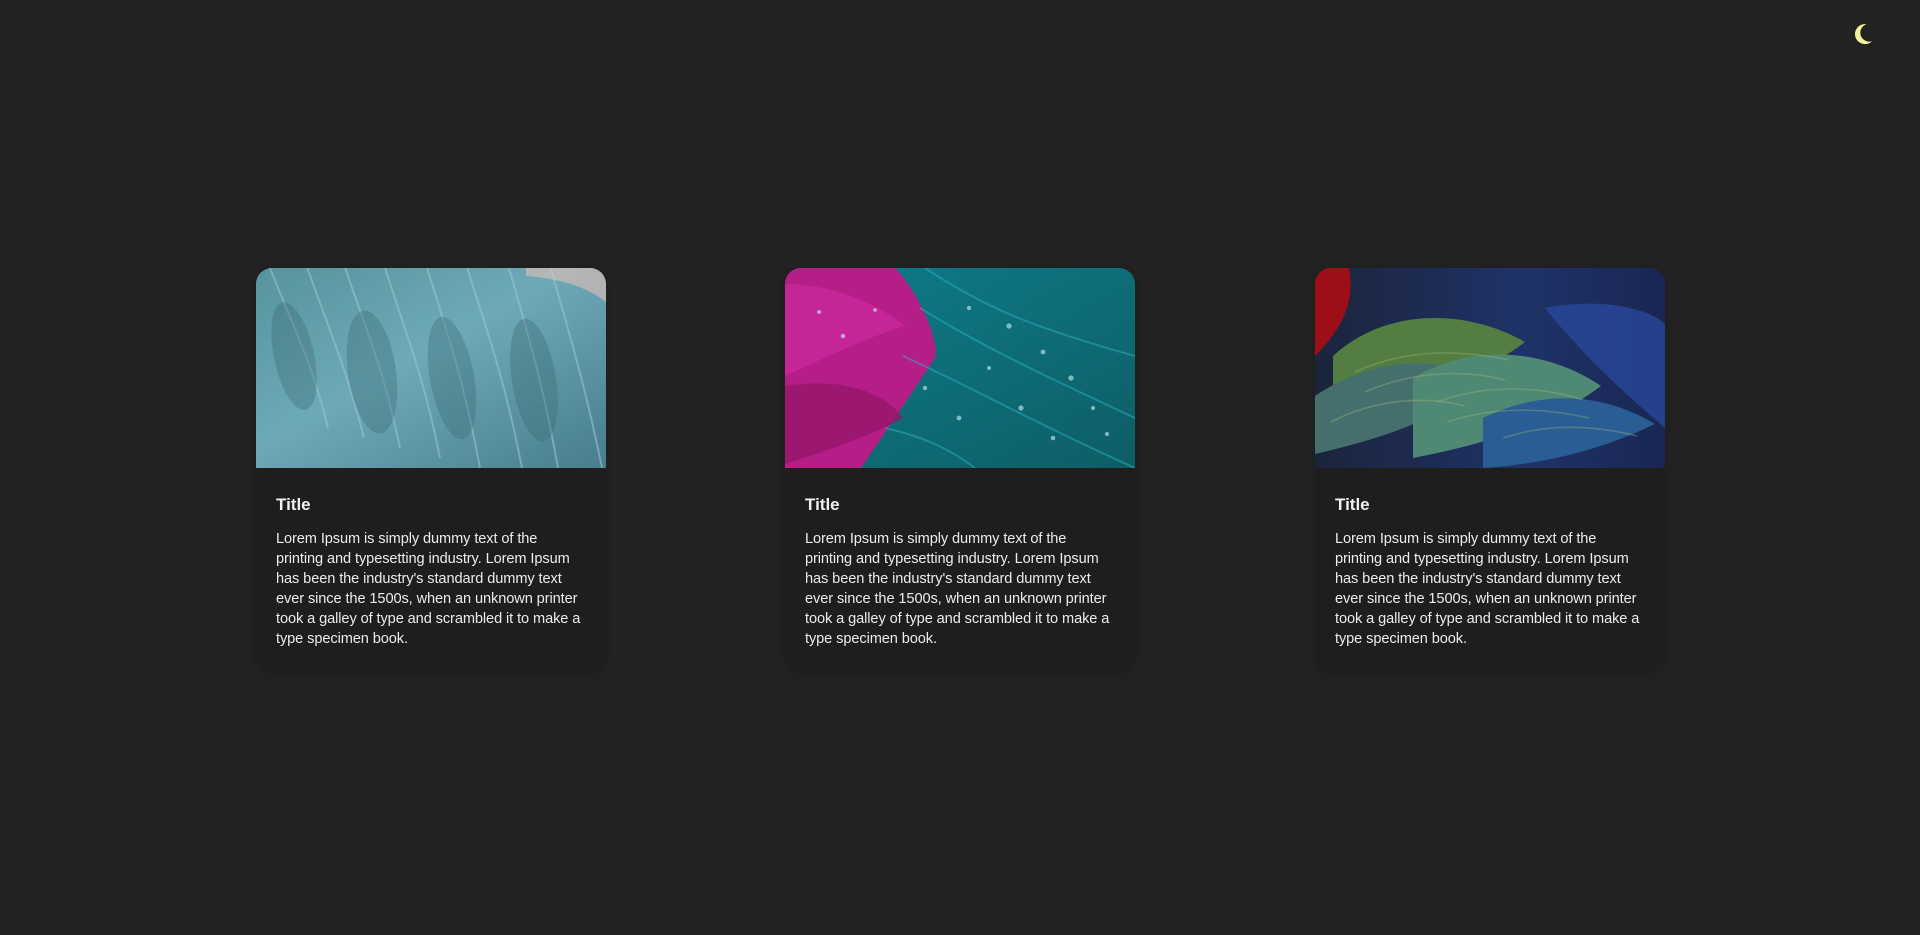 The height and width of the screenshot is (935, 1920). I want to click on top-bar, so click(960, 36).